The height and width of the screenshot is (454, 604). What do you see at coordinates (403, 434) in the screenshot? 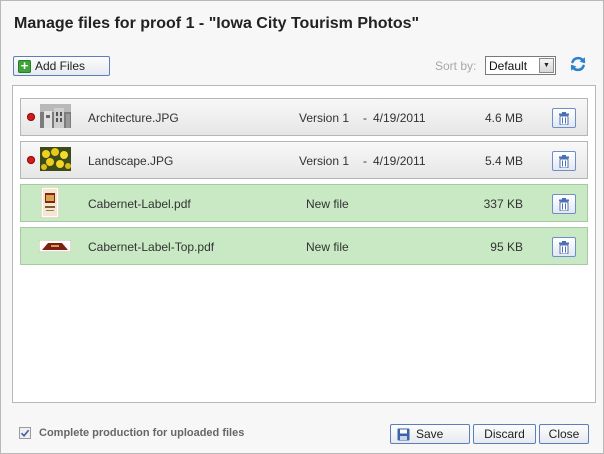
I see `save-icon` at bounding box center [403, 434].